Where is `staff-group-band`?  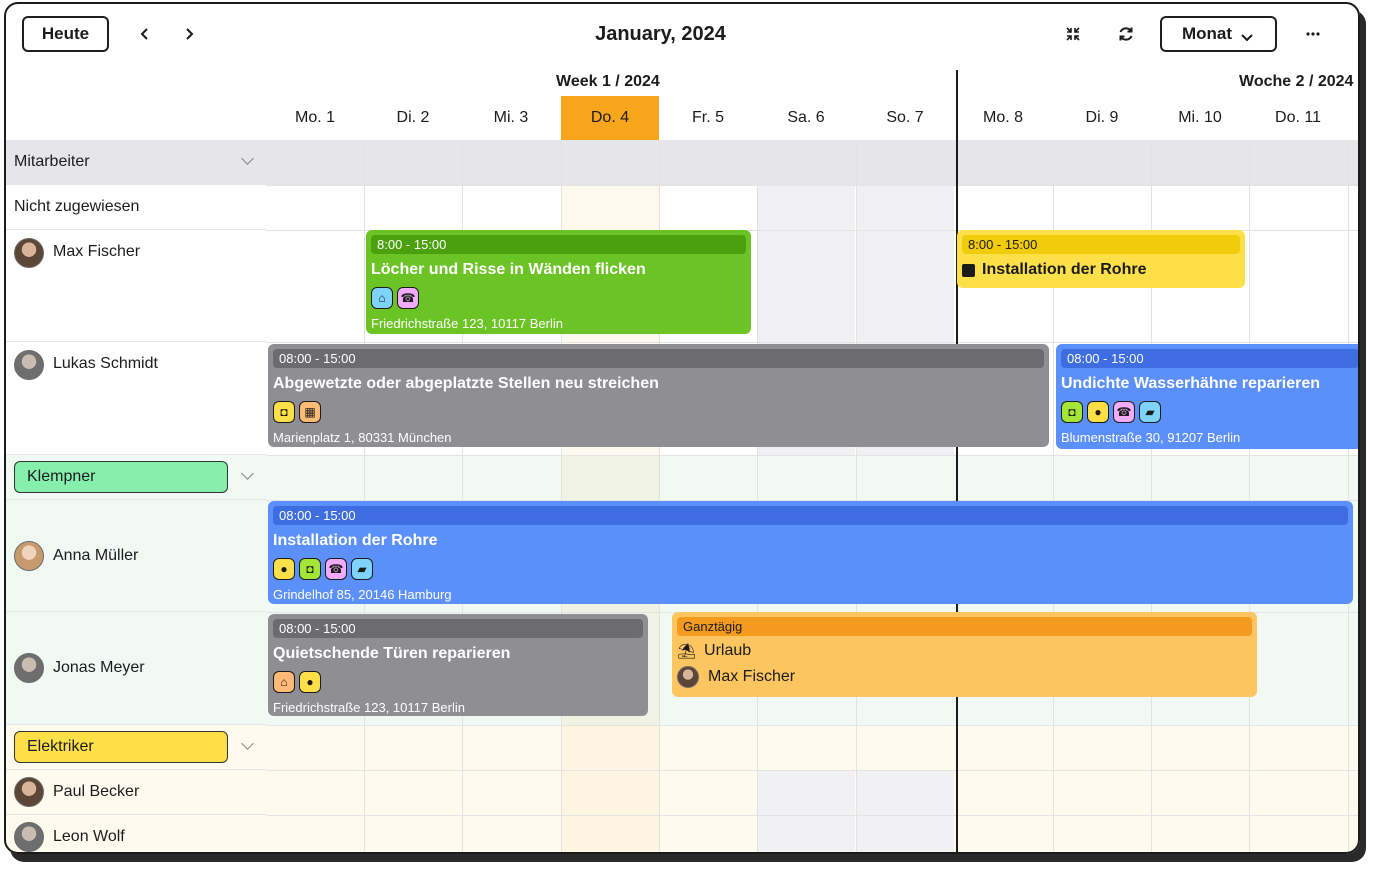 staff-group-band is located at coordinates (813, 162).